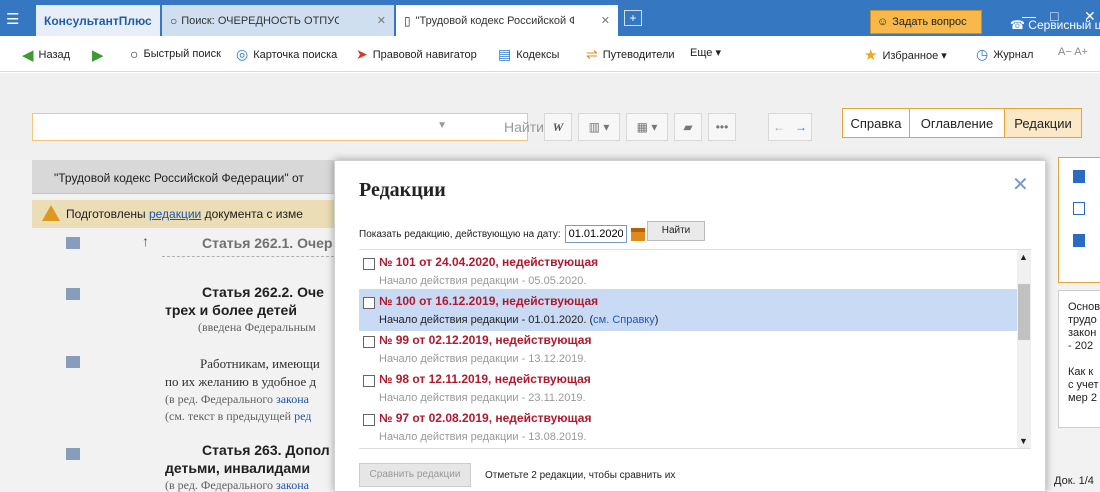 This screenshot has width=1100, height=492. Describe the element at coordinates (175, 54) in the screenshot. I see `quick-search-button: ○ Быстрый поиск` at that location.